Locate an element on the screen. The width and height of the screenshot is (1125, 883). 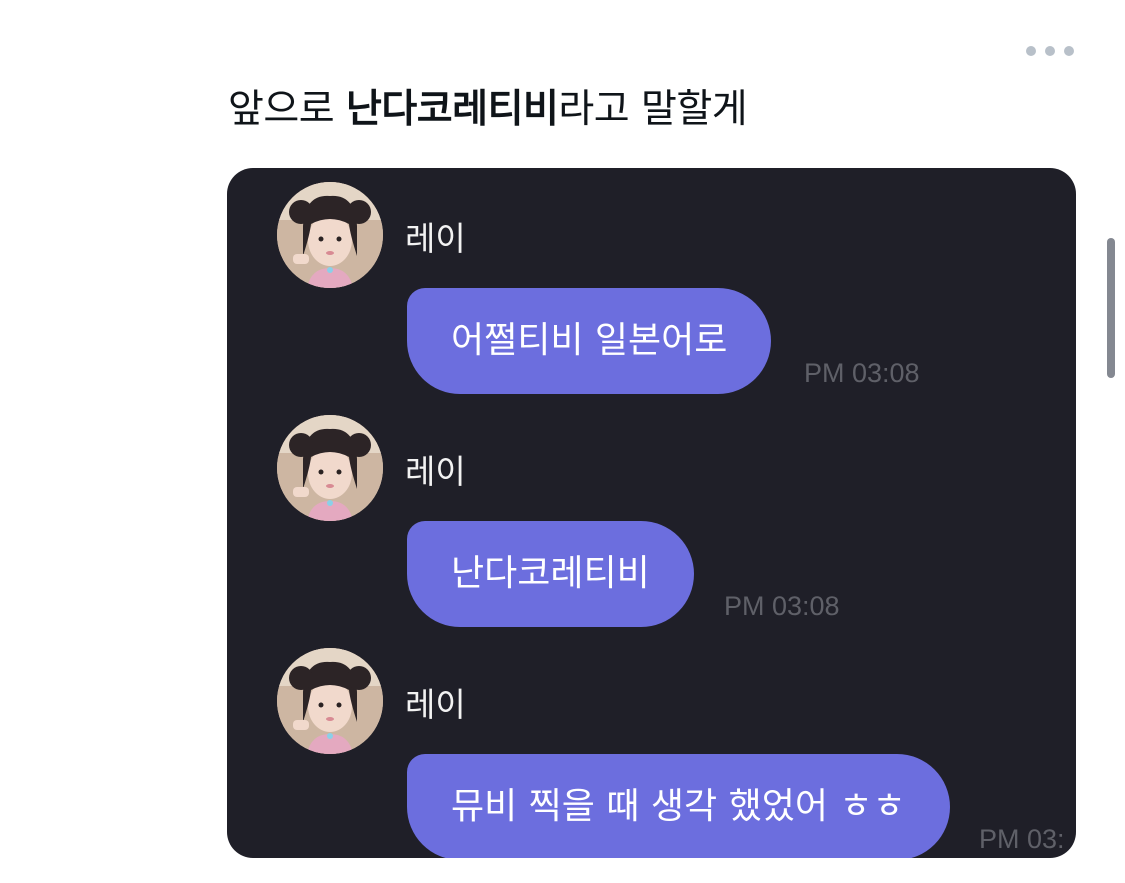
post-text-bold: 난다코레티비 is located at coordinates (452, 109).